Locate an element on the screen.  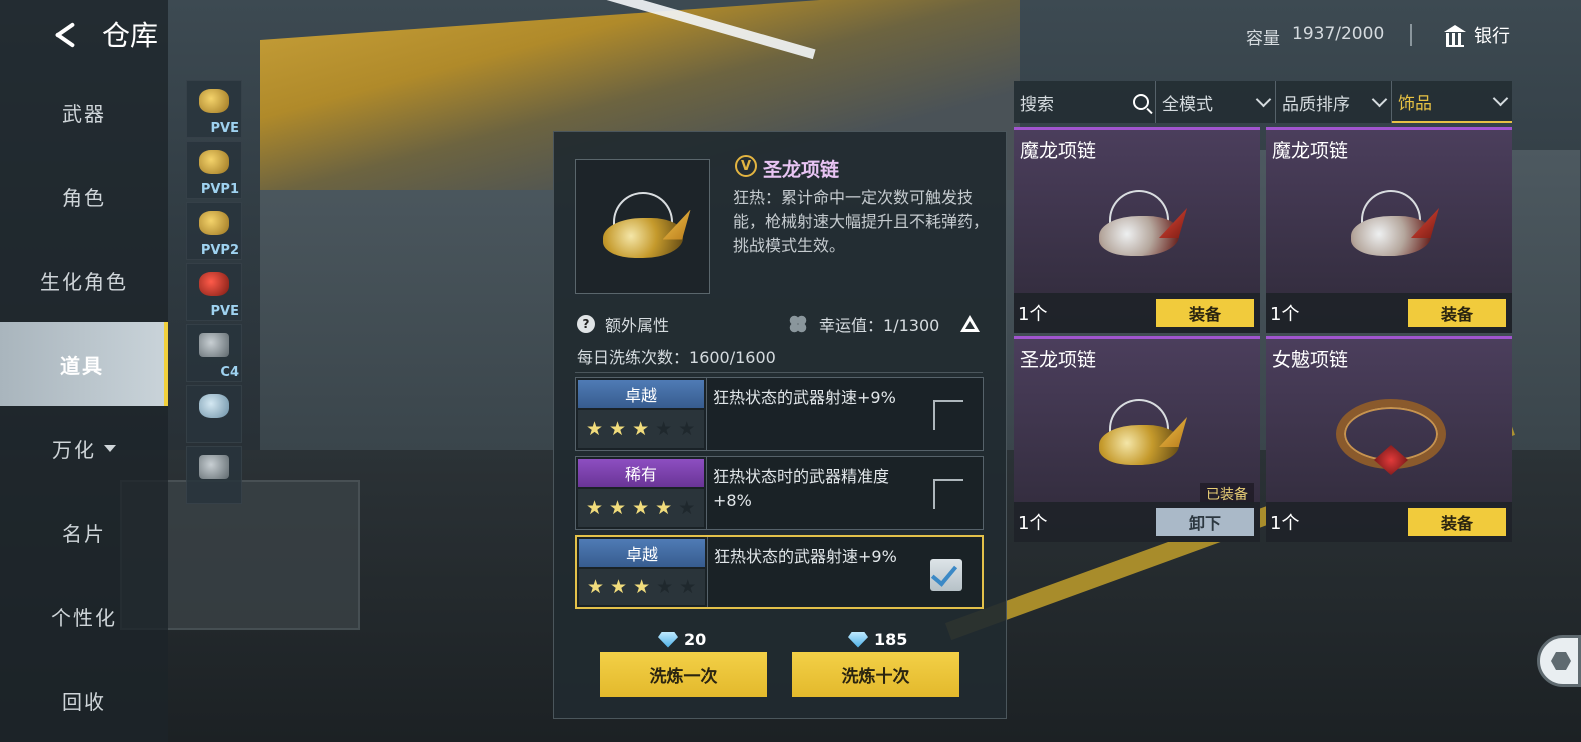
card-title: 女魃项链 is located at coordinates (1310, 360).